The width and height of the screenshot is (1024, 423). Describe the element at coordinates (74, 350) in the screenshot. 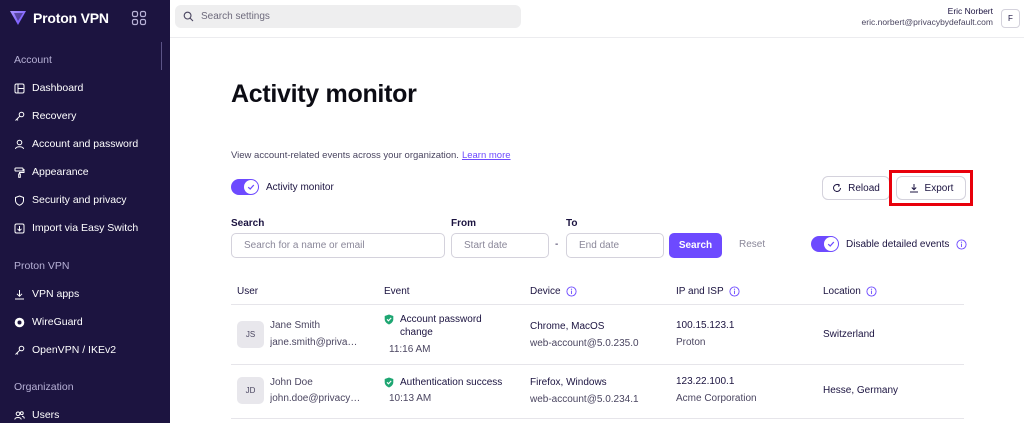

I see `sidebar-item-label: OpenVPN / IKEv2` at that location.